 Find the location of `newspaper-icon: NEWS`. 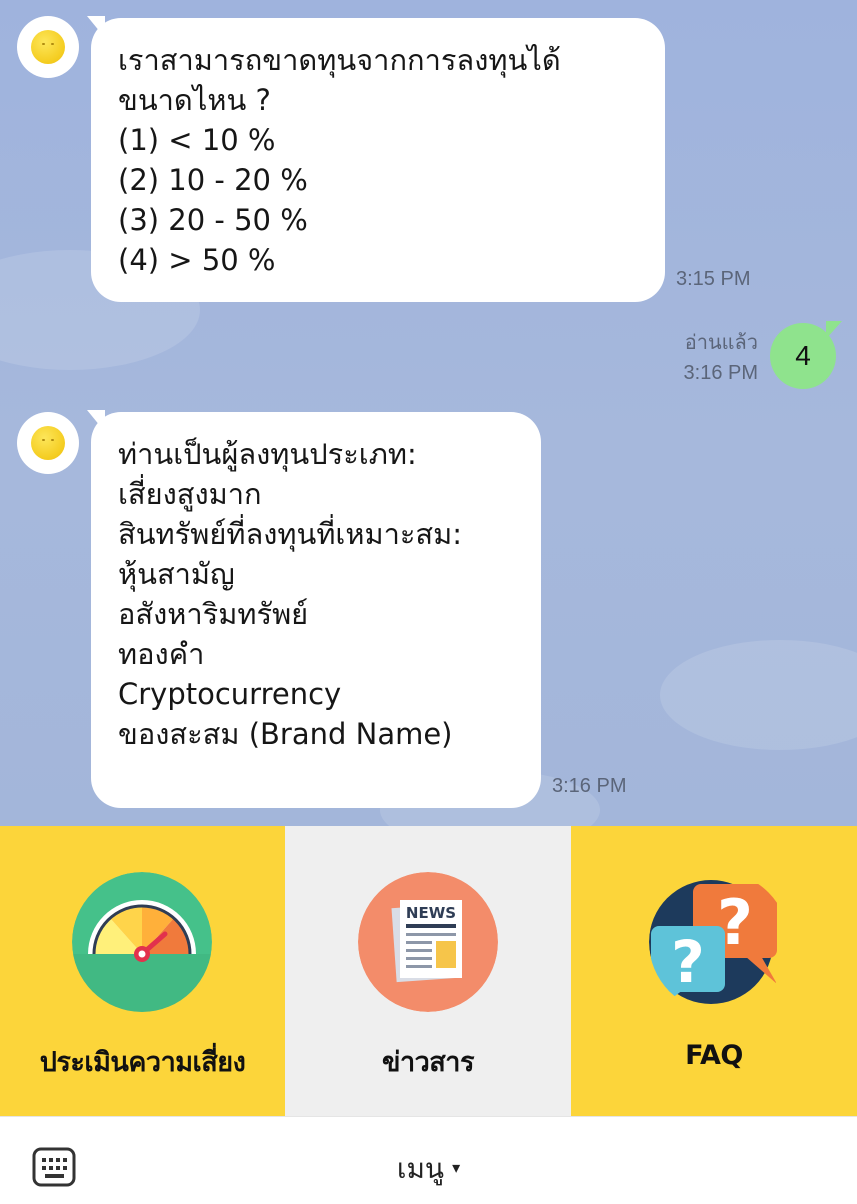

newspaper-icon: NEWS is located at coordinates (428, 942).